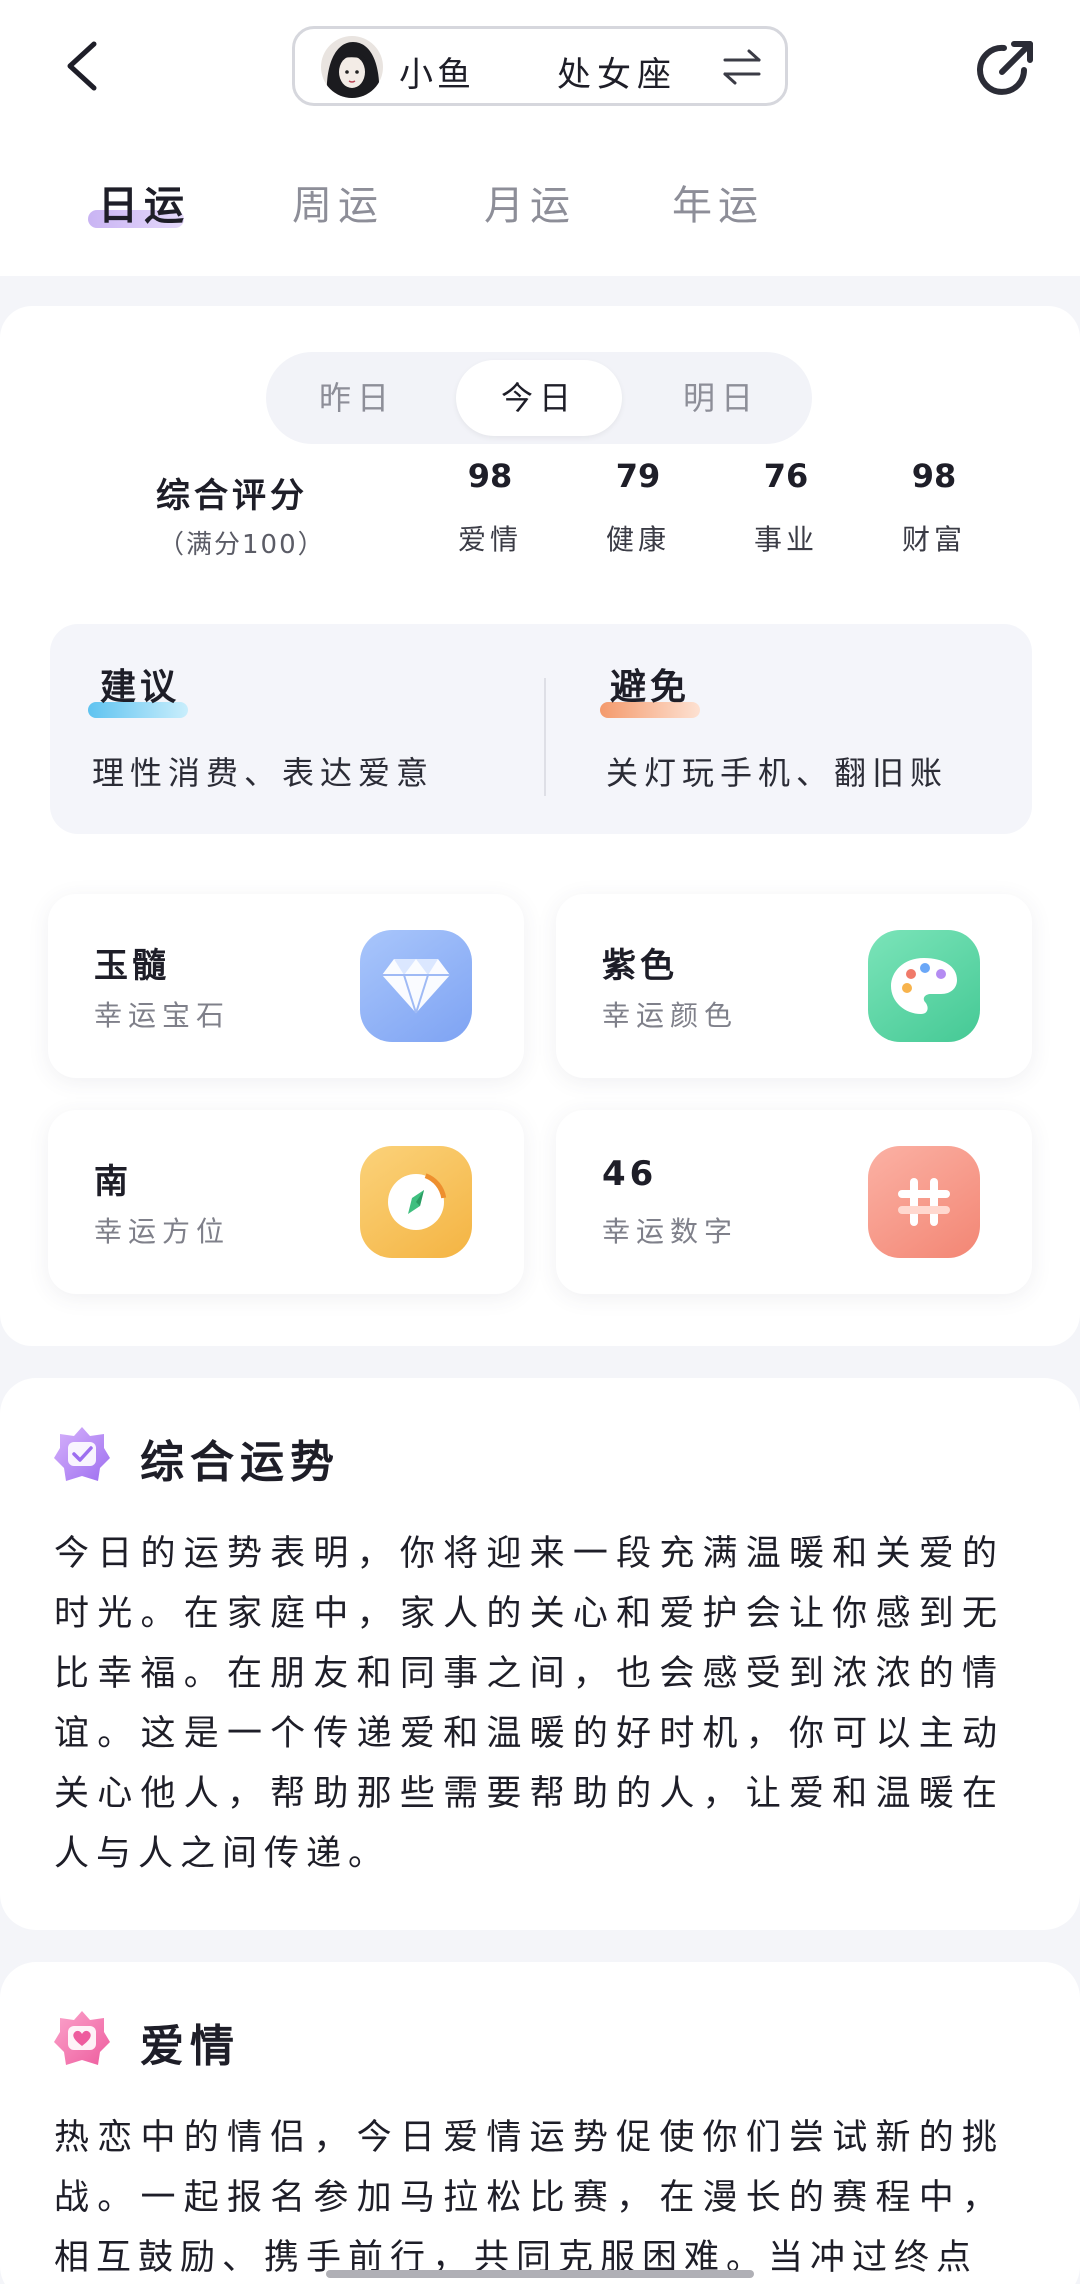 The image size is (1080, 2284). What do you see at coordinates (82, 2038) in the screenshot?
I see `heart-icon` at bounding box center [82, 2038].